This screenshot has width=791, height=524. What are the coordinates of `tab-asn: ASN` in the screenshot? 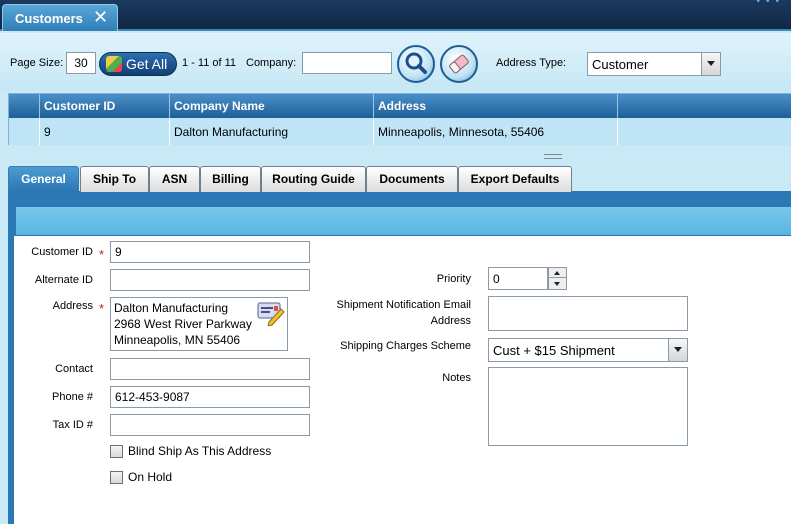 It's located at (174, 179).